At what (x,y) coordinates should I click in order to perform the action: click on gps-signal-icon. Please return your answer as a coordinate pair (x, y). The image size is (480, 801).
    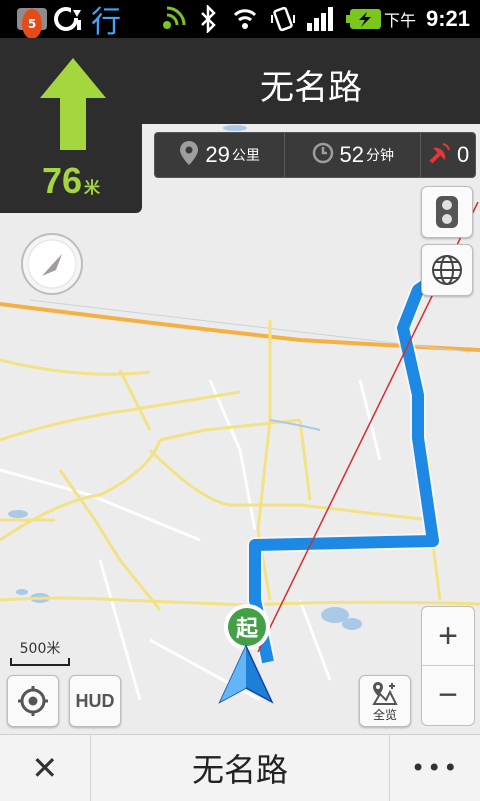
    Looking at the image, I should click on (173, 19).